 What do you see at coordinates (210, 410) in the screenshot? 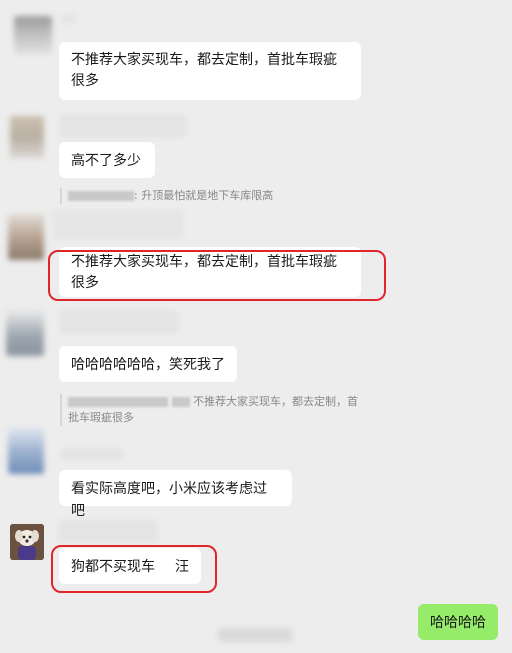
I see `quoted-message: 不推荐大家买现车，都去定制，首批车瑕疵很多` at bounding box center [210, 410].